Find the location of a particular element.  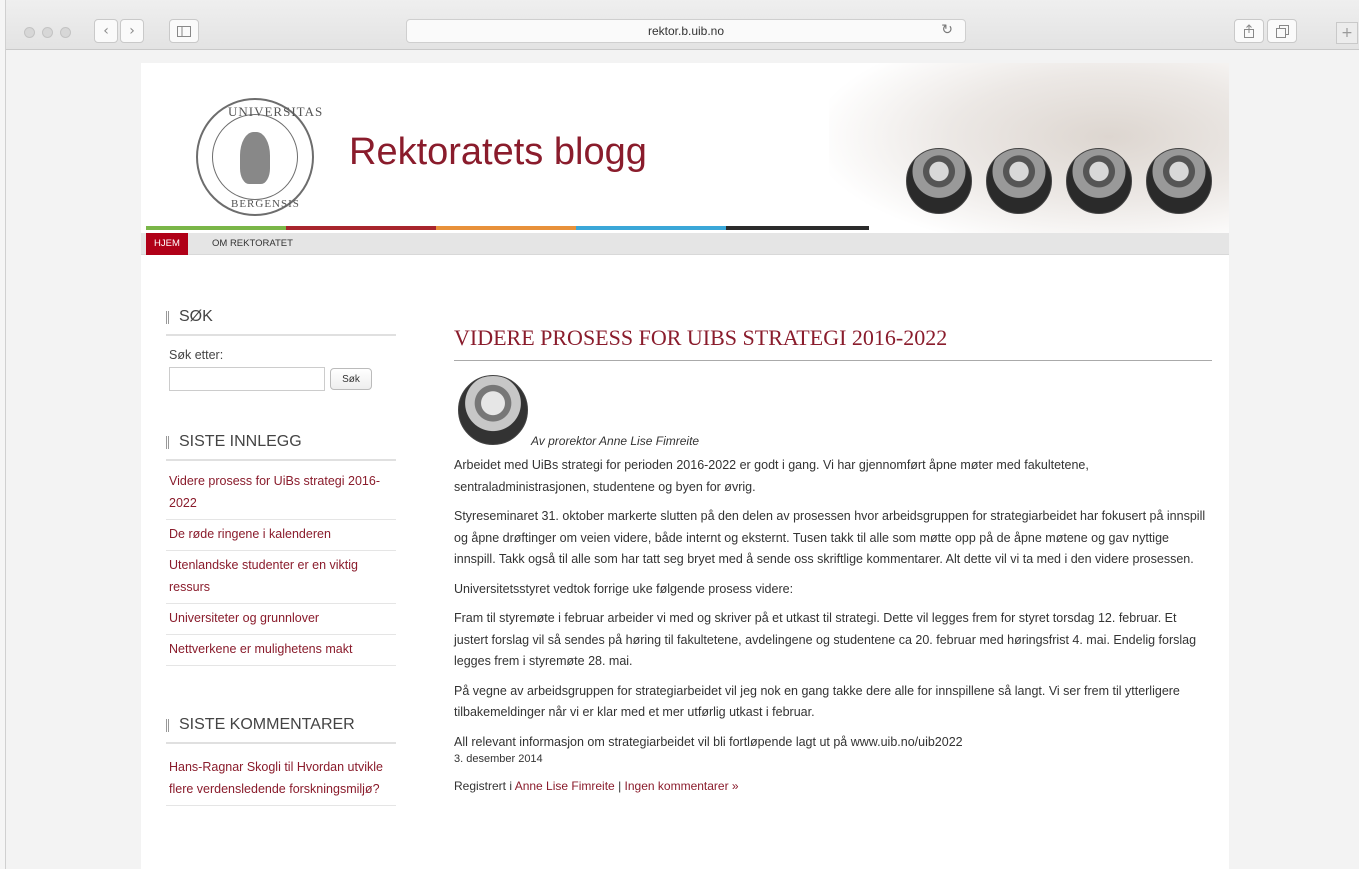

url-text: rektor.b.uib.no is located at coordinates (686, 31).